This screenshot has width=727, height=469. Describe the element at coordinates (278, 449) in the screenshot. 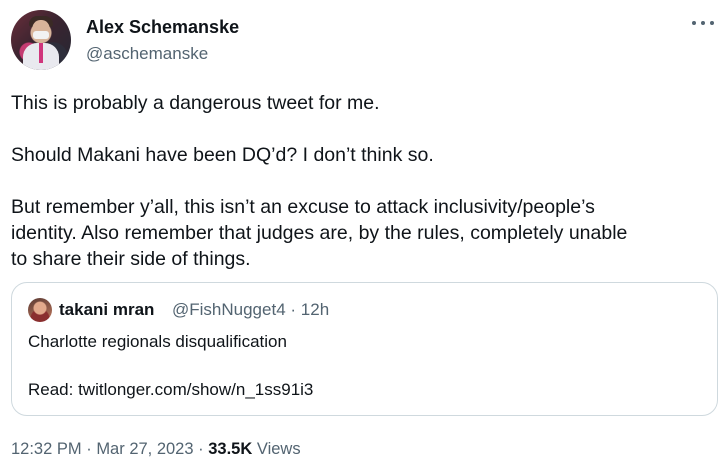

I see `views-label: Views` at that location.